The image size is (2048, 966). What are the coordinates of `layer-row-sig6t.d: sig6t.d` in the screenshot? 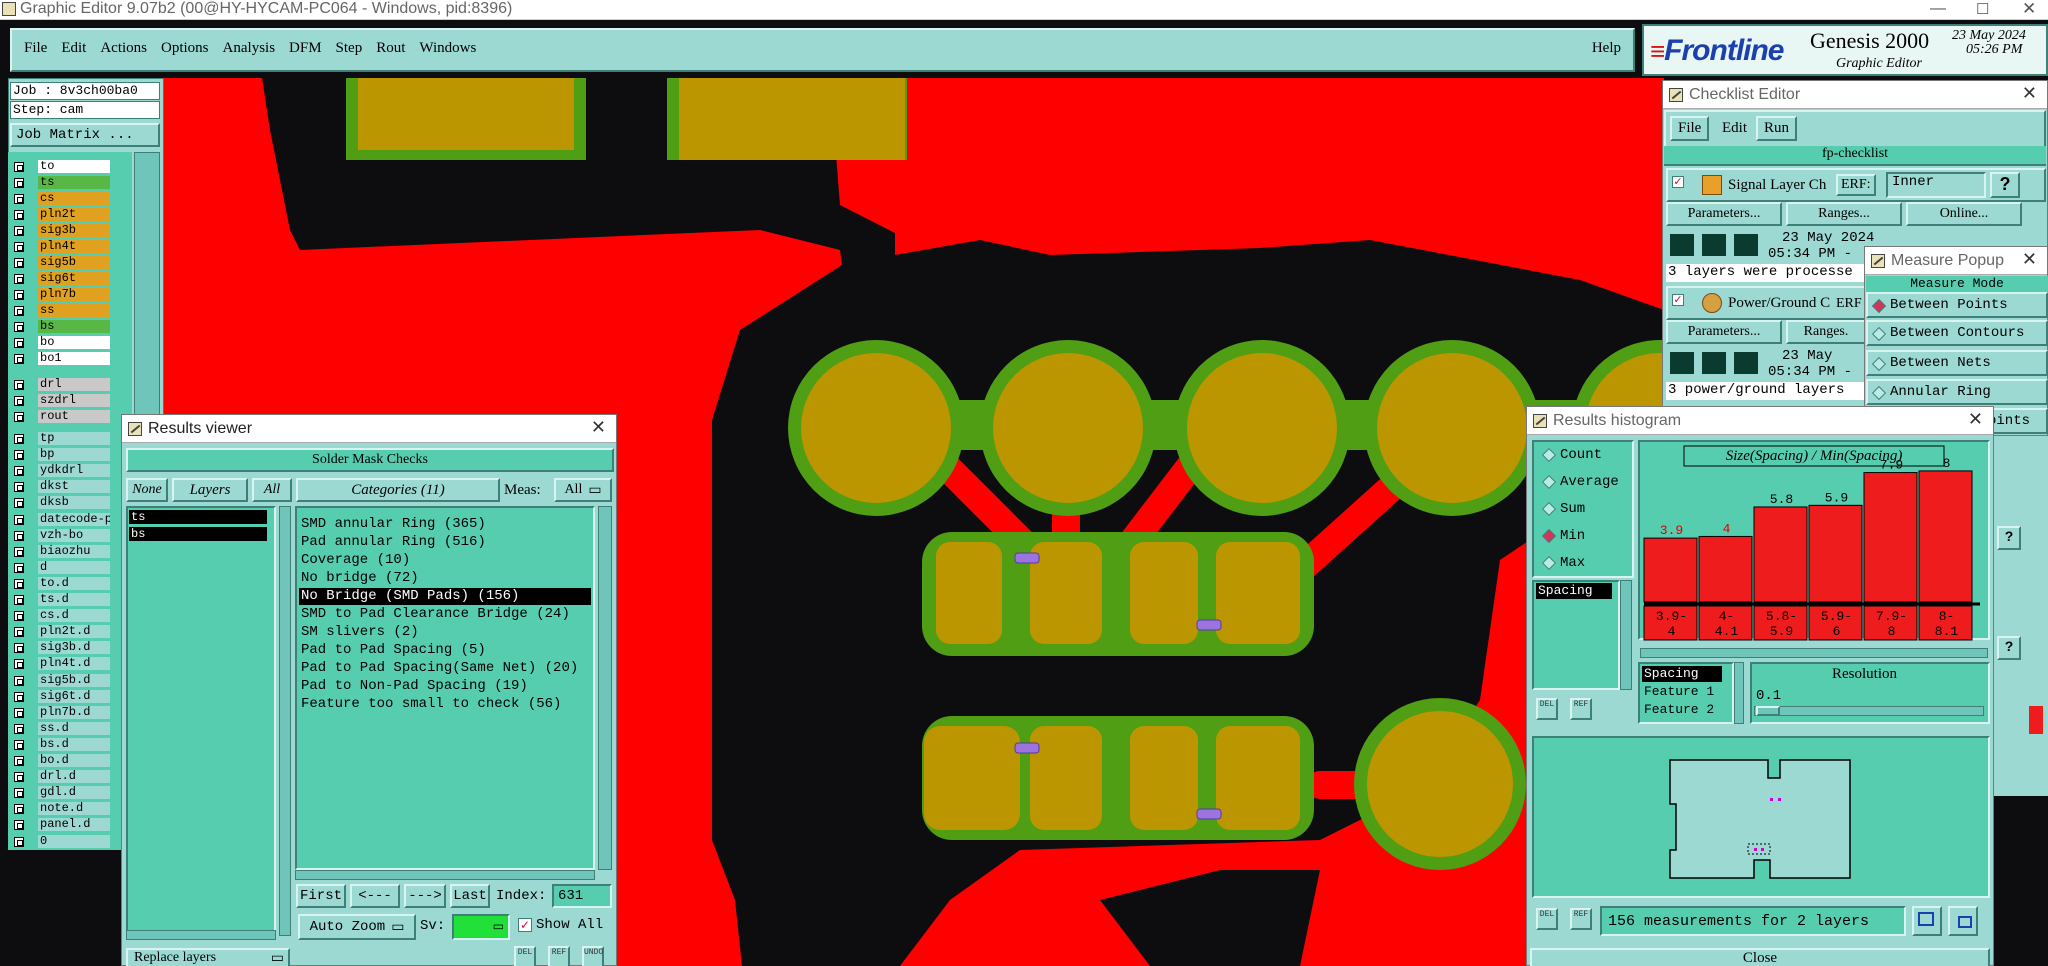 It's located at (60, 696).